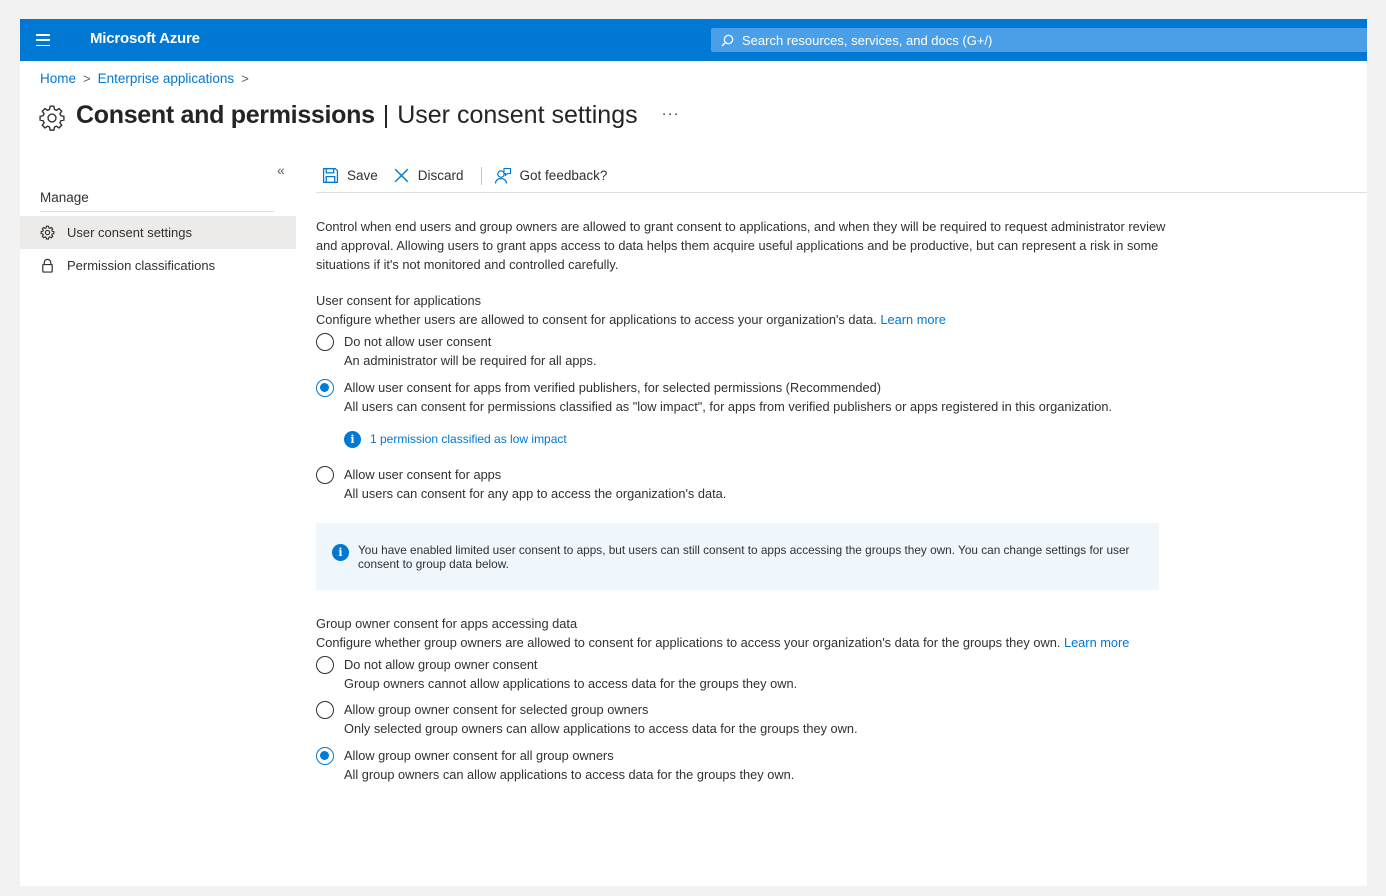 The height and width of the screenshot is (896, 1386). What do you see at coordinates (418, 341) in the screenshot?
I see `radio-label: Do not allow user consent` at bounding box center [418, 341].